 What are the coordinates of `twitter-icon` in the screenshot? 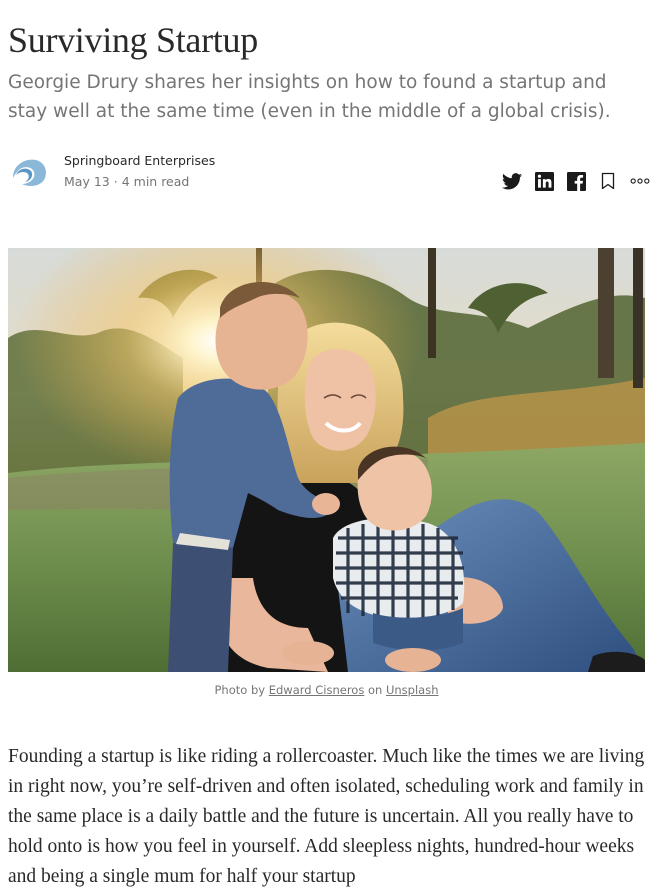 It's located at (512, 181).